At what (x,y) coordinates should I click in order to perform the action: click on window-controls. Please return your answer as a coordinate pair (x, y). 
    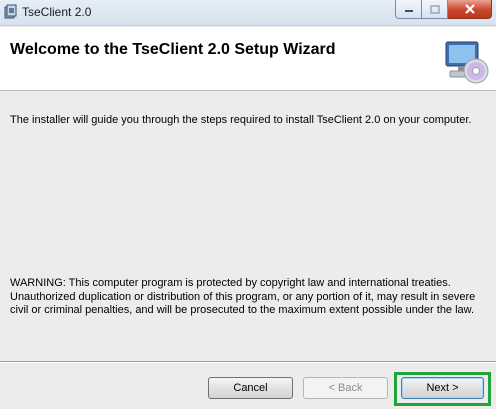
    Looking at the image, I should click on (443, 9).